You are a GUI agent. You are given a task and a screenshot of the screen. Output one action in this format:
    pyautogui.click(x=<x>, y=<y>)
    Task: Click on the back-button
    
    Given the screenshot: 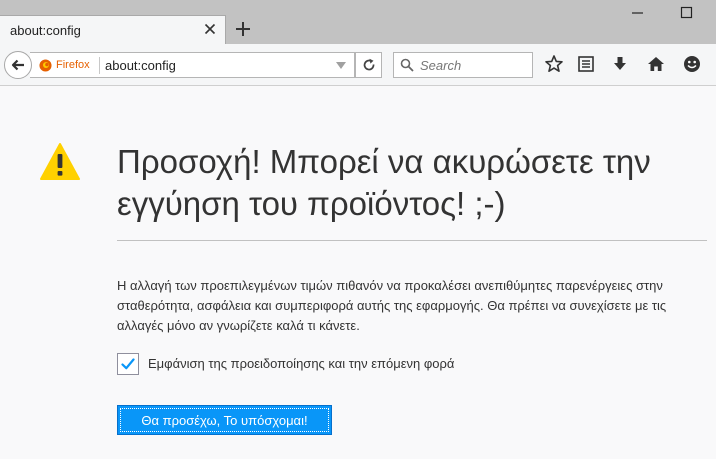 What is the action you would take?
    pyautogui.click(x=18, y=65)
    